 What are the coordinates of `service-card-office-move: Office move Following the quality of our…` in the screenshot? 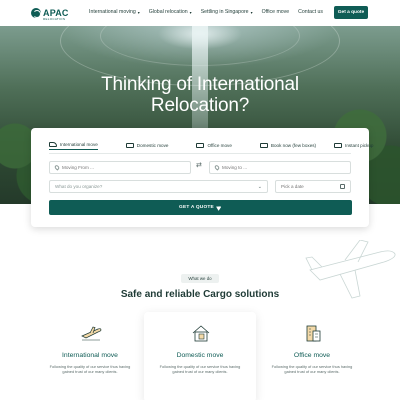 It's located at (312, 356).